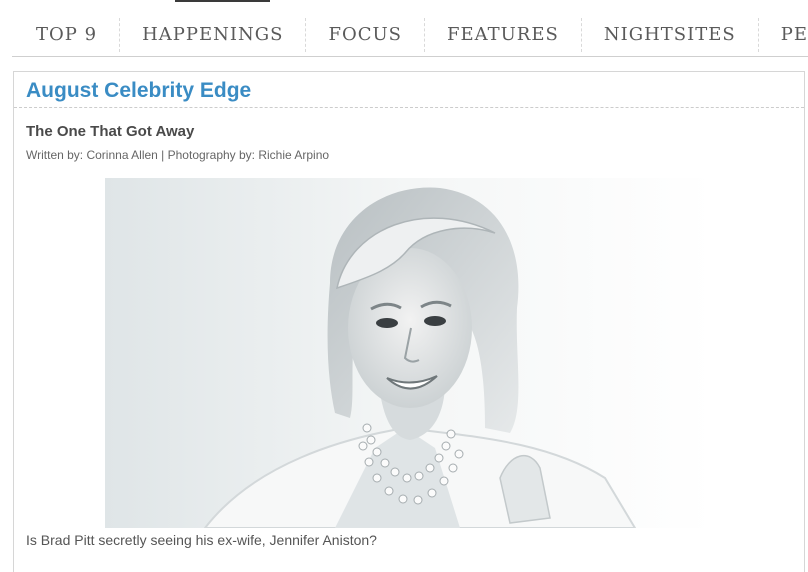 Image resolution: width=808 pixels, height=572 pixels. I want to click on section-title: August Celebrity Edge, so click(139, 90).